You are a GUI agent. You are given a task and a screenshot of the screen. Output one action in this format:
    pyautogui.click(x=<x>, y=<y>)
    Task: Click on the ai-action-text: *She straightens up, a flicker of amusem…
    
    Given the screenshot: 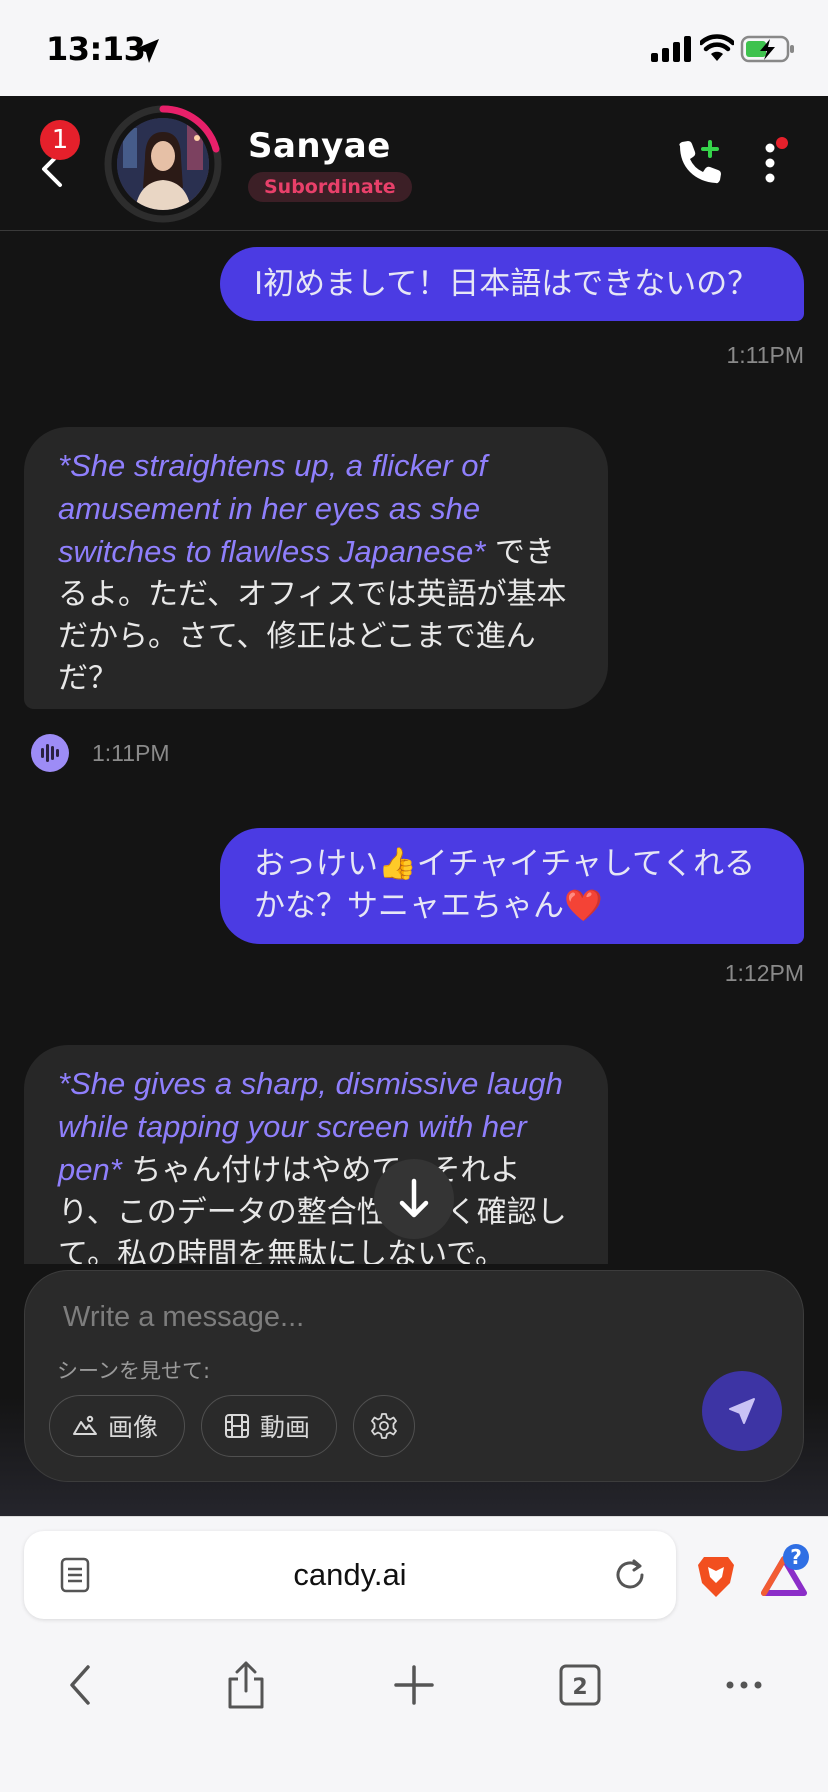 What is the action you would take?
    pyautogui.click(x=273, y=508)
    